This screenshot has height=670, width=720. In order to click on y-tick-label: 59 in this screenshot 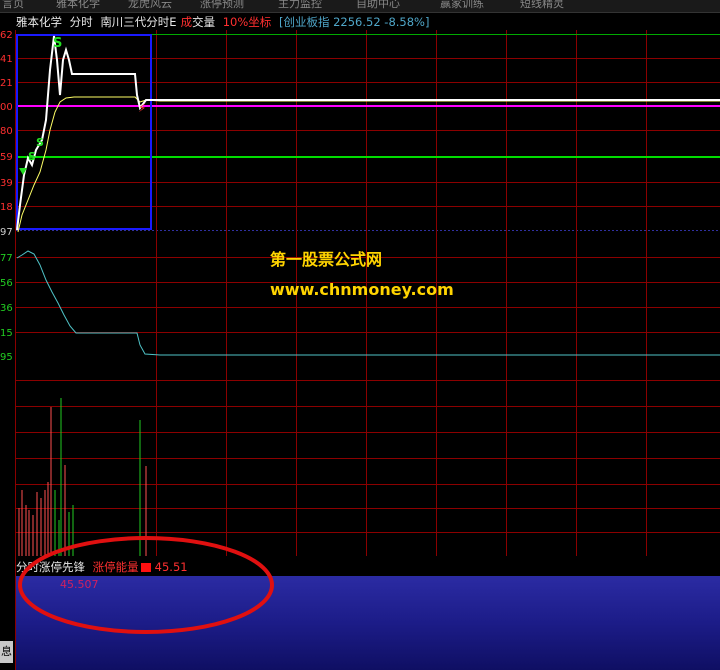, I will do `click(6, 157)`.